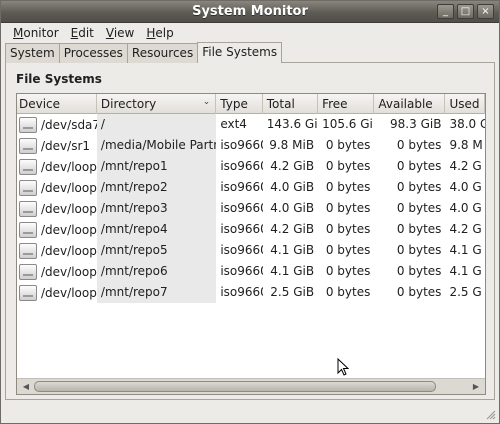  Describe the element at coordinates (346, 104) in the screenshot. I see `column-header-free: Free` at that location.